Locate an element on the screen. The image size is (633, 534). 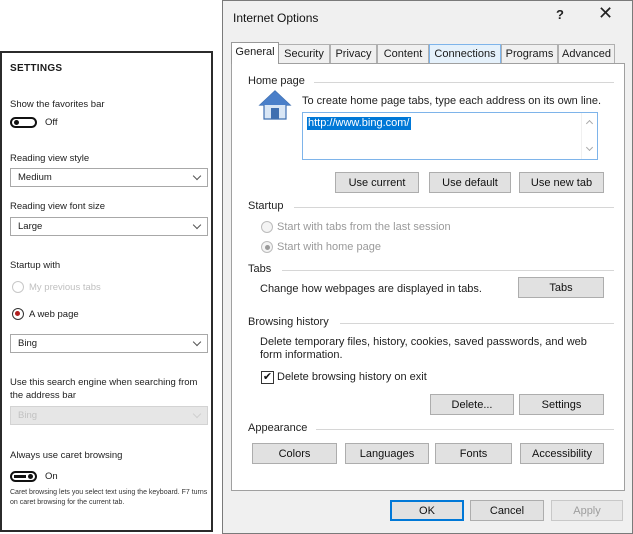
caret-browsing-label: Always use caret browsing is located at coordinates (66, 455).